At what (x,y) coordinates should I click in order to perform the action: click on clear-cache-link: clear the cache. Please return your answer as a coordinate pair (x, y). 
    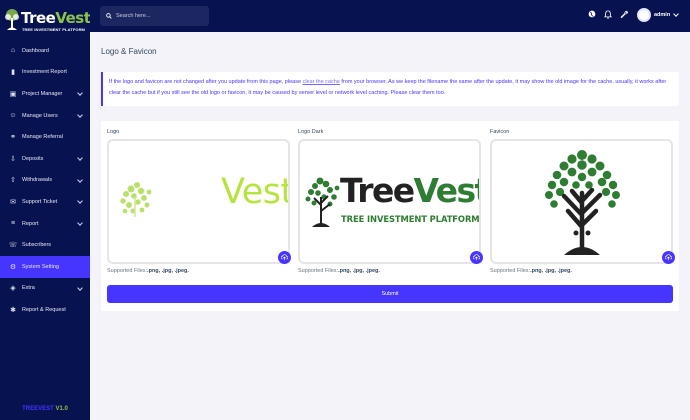
    Looking at the image, I should click on (321, 82).